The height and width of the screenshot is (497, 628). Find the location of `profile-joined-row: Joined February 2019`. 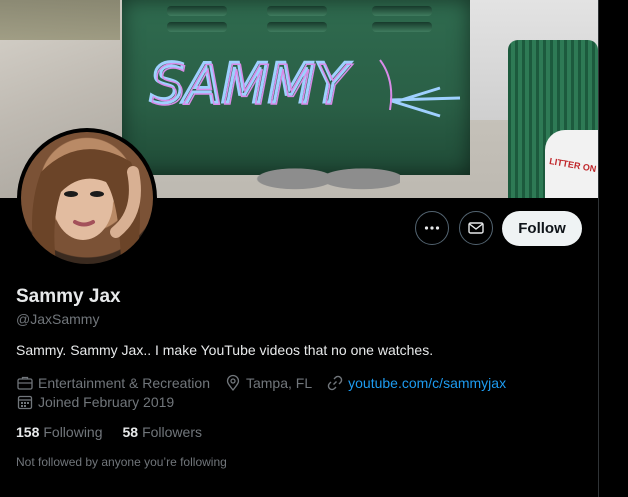

profile-joined-row: Joined February 2019 is located at coordinates (102, 402).